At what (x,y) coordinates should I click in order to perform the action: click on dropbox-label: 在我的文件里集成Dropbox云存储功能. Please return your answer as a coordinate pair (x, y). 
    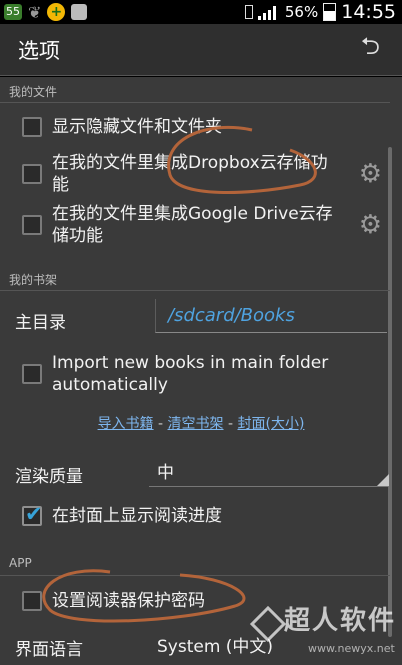
    Looking at the image, I should click on (190, 174).